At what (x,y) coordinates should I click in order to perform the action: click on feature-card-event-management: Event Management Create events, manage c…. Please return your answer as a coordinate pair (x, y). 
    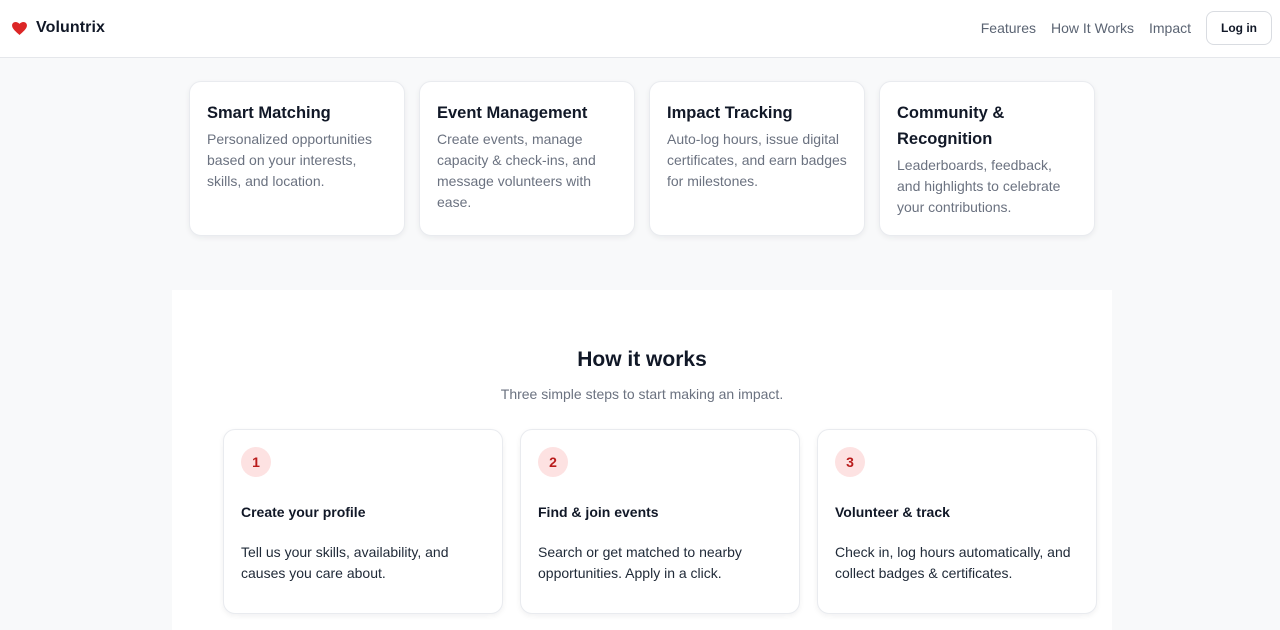
    Looking at the image, I should click on (527, 158).